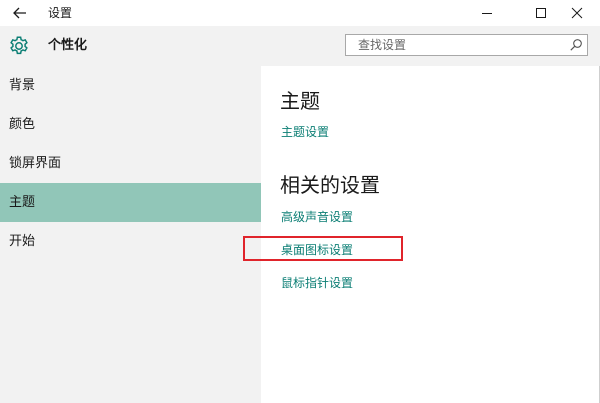  I want to click on advanced-sound-settings-link: 高级声音设置, so click(317, 216).